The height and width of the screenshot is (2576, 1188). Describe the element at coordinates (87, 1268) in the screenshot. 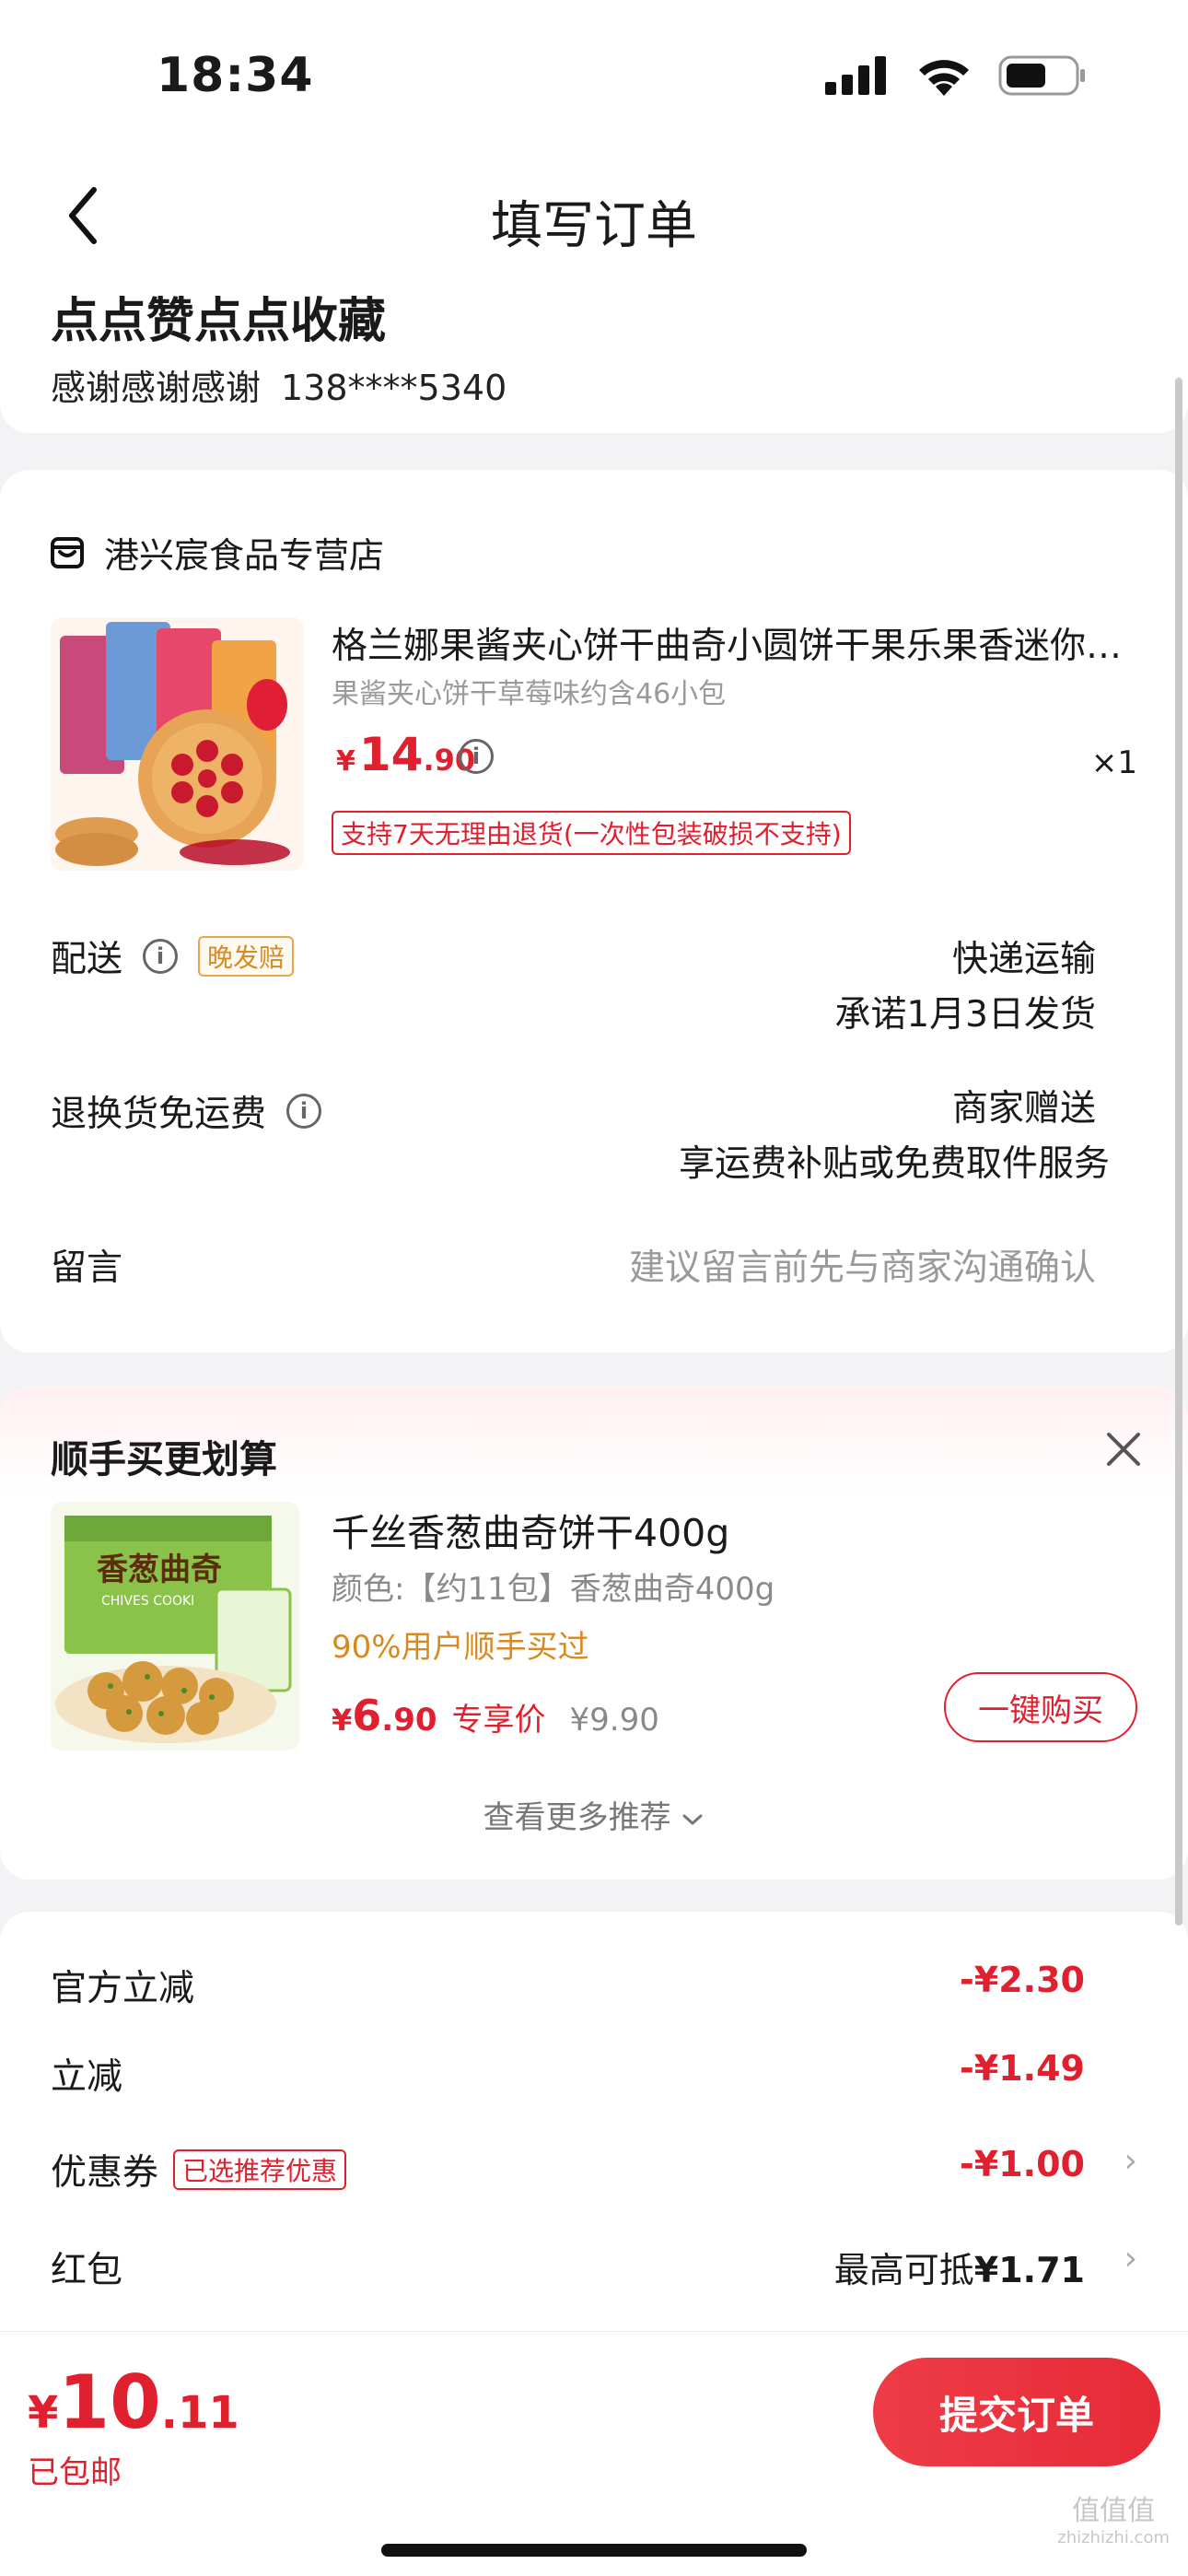

I see `message-label: 留言` at that location.